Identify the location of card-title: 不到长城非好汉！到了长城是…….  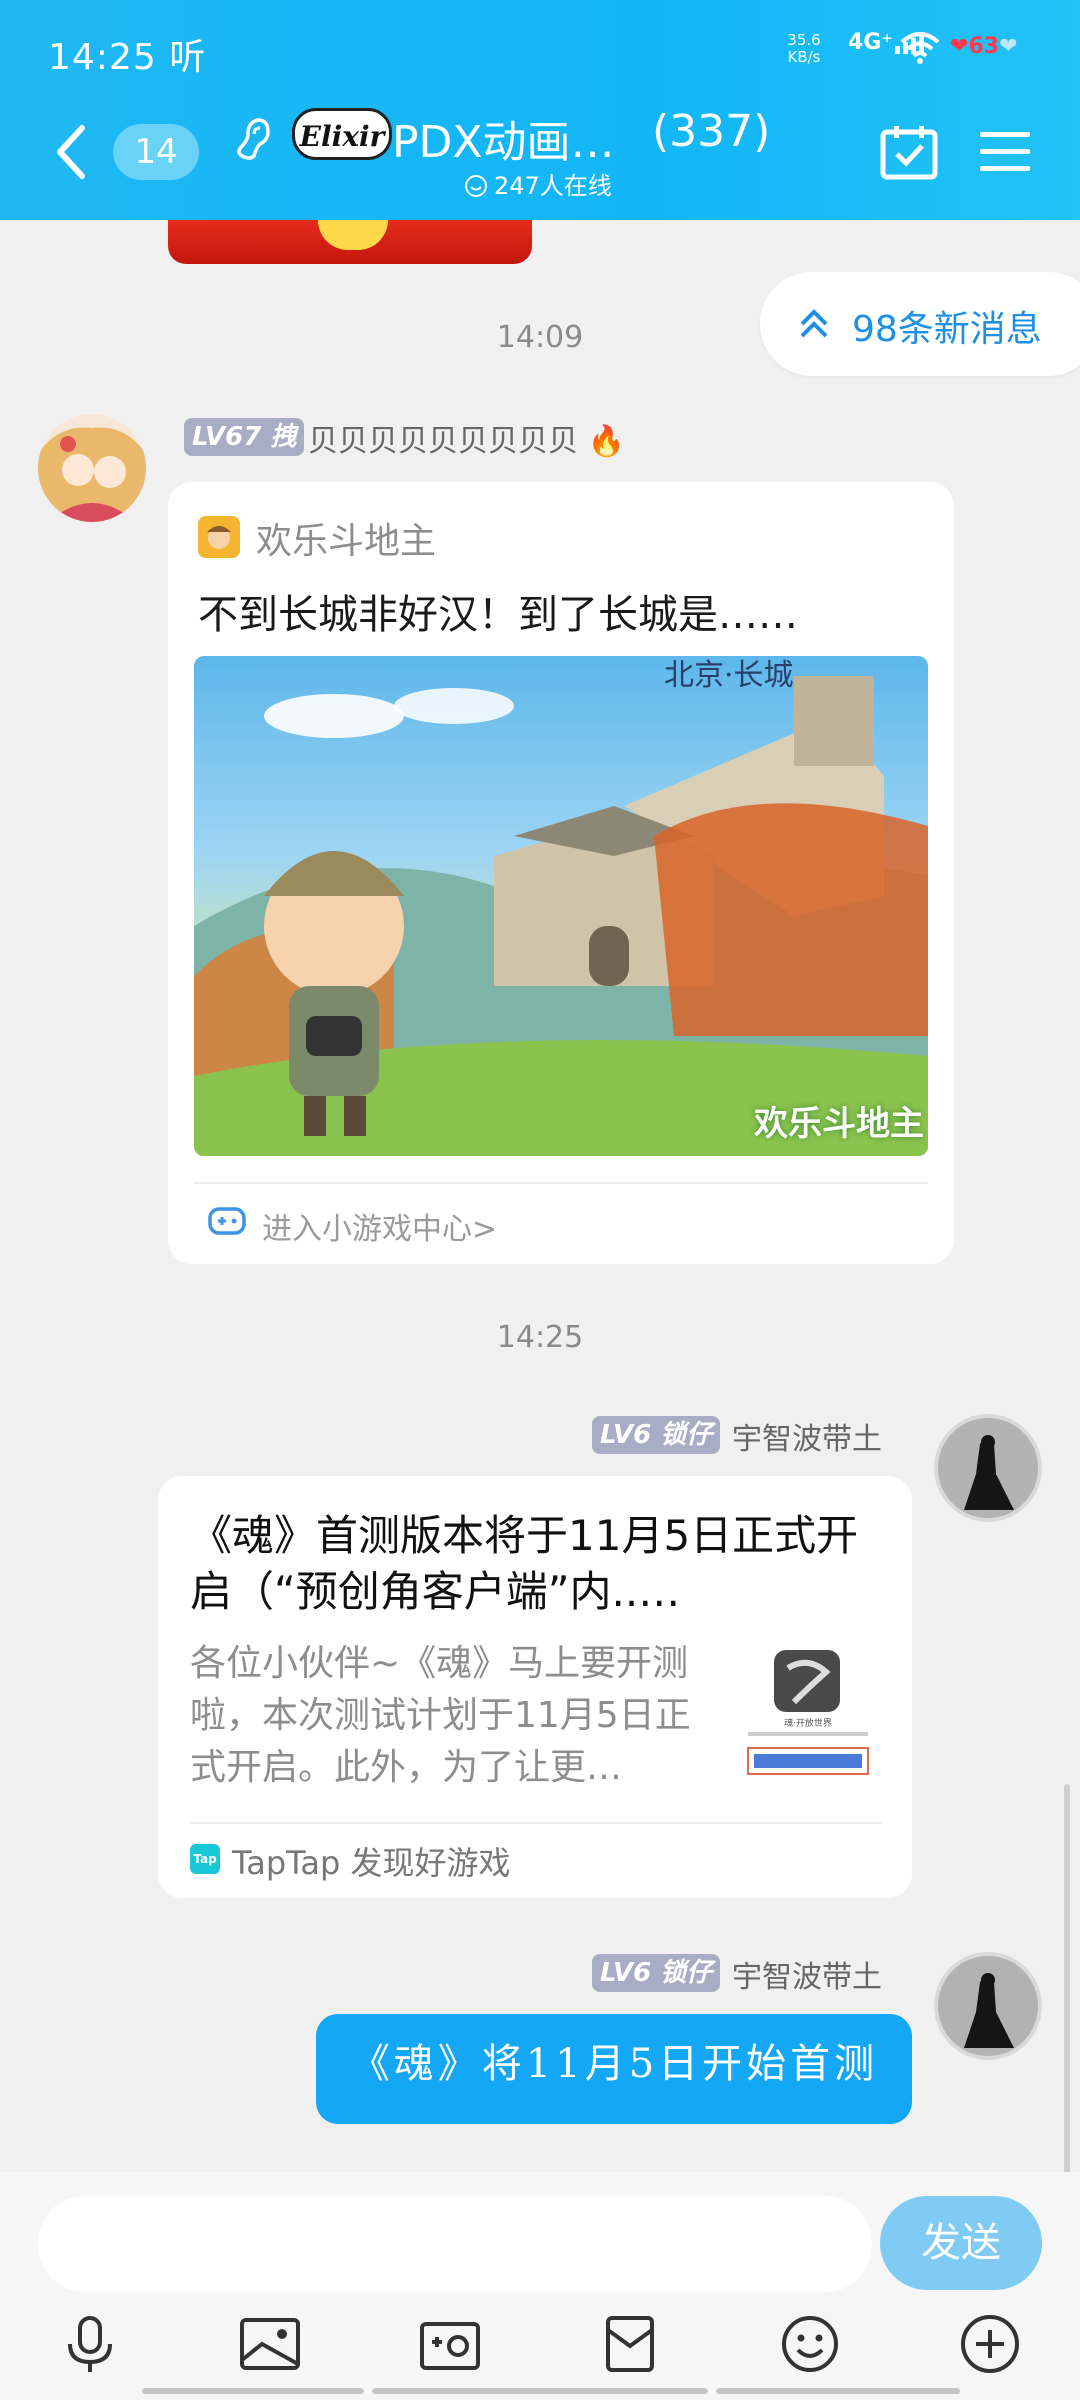
(498, 615).